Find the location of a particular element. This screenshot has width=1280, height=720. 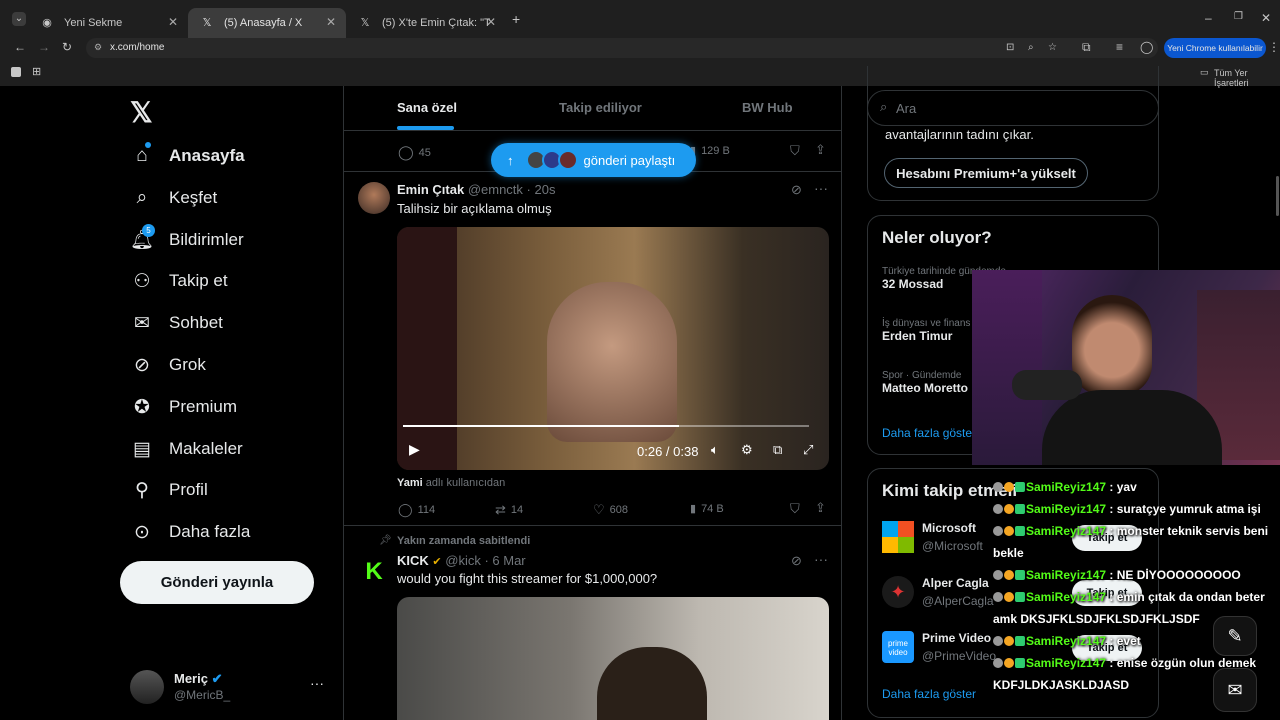

sidebar-item-more: ⊙ Daha fazla is located at coordinates (190, 532).